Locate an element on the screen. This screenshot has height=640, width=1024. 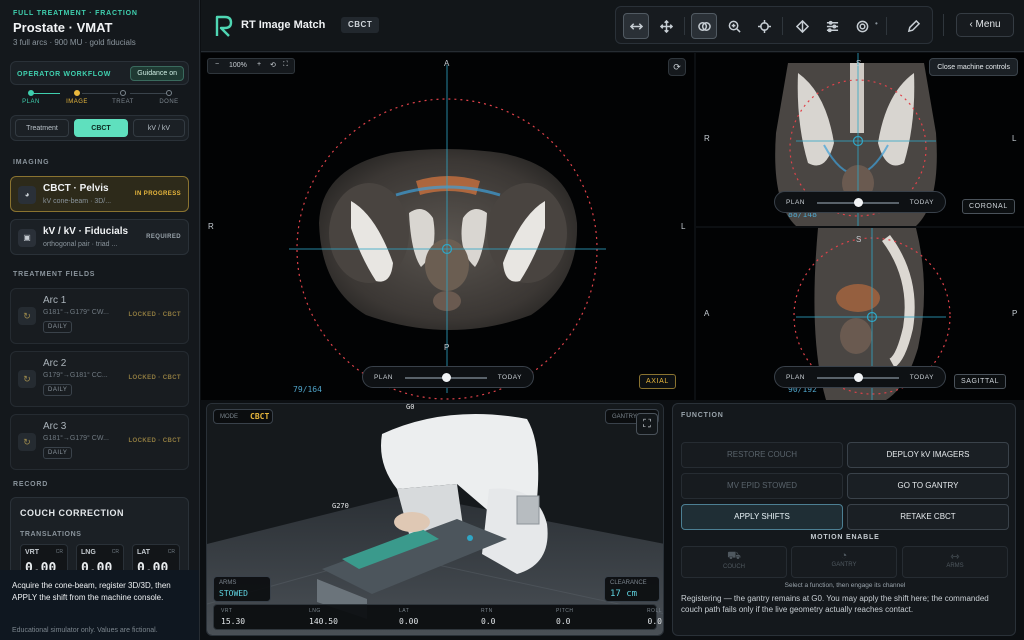
status-badge: REQUIRED is located at coordinates (163, 237).